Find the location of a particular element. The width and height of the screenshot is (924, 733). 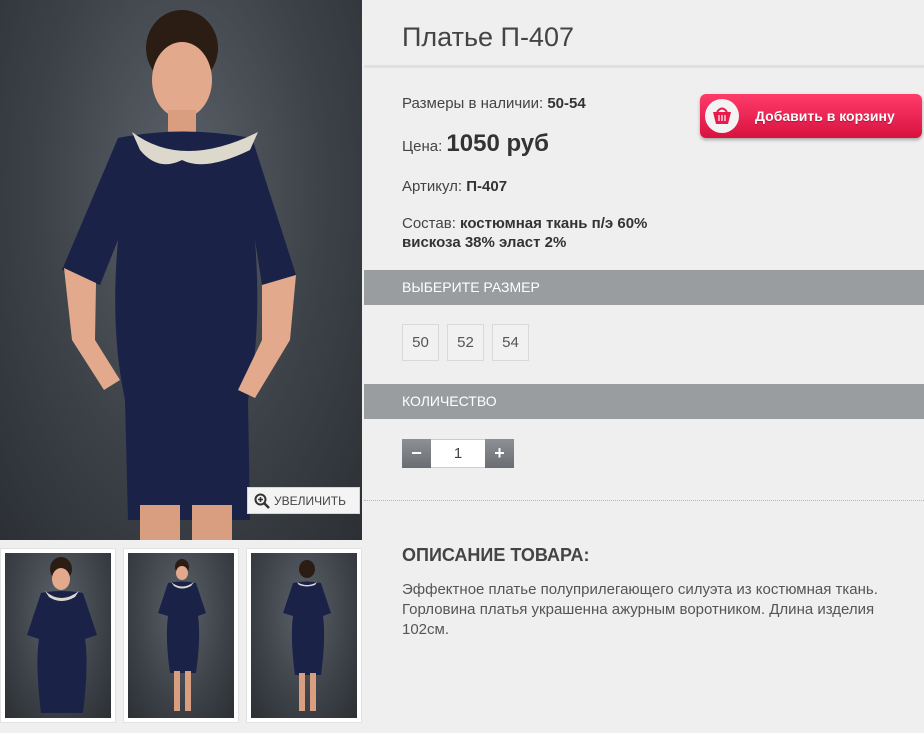

composition-line2: вискоза 38% эласт 2% is located at coordinates (484, 242).